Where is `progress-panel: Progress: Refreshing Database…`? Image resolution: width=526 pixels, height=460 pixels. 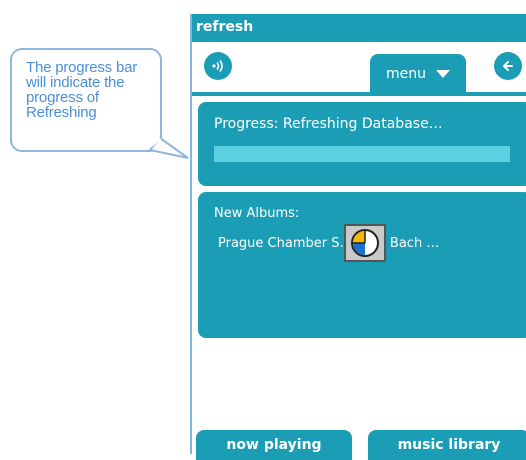
progress-panel: Progress: Refreshing Database… is located at coordinates (362, 144).